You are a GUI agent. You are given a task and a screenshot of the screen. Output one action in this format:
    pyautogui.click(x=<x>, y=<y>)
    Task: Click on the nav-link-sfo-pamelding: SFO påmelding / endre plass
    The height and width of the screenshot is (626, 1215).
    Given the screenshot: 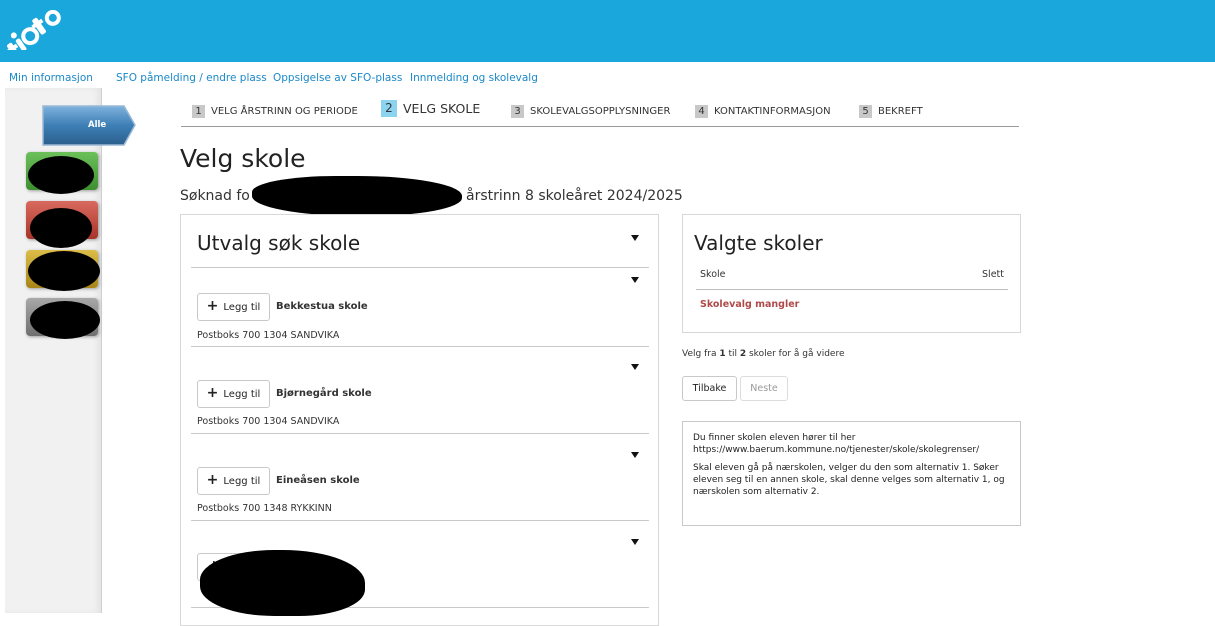 What is the action you would take?
    pyautogui.click(x=191, y=78)
    